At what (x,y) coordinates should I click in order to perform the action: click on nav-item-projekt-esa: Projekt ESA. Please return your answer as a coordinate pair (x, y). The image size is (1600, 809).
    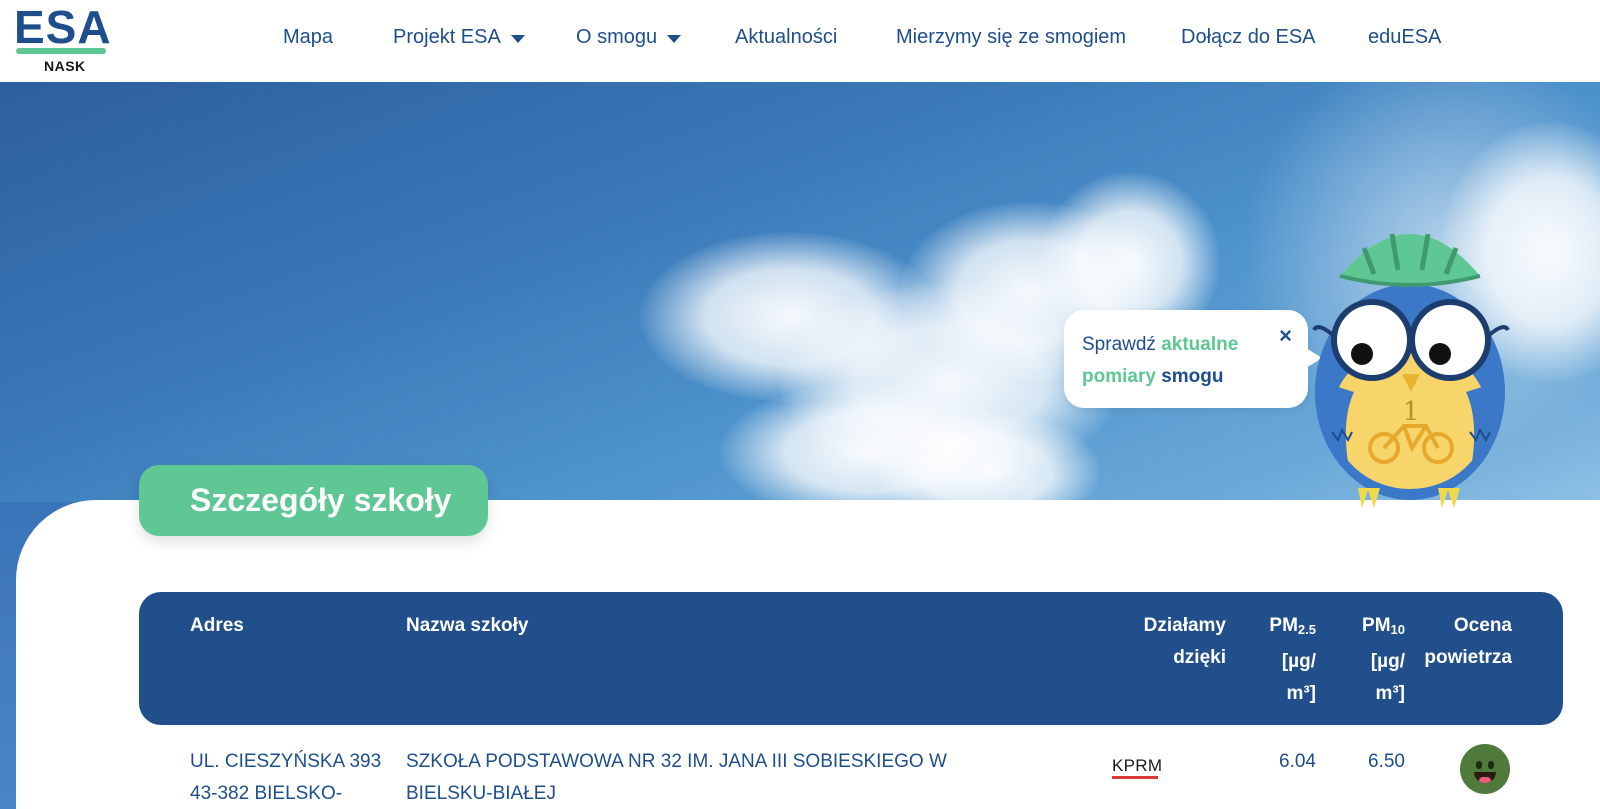
    Looking at the image, I should click on (459, 37).